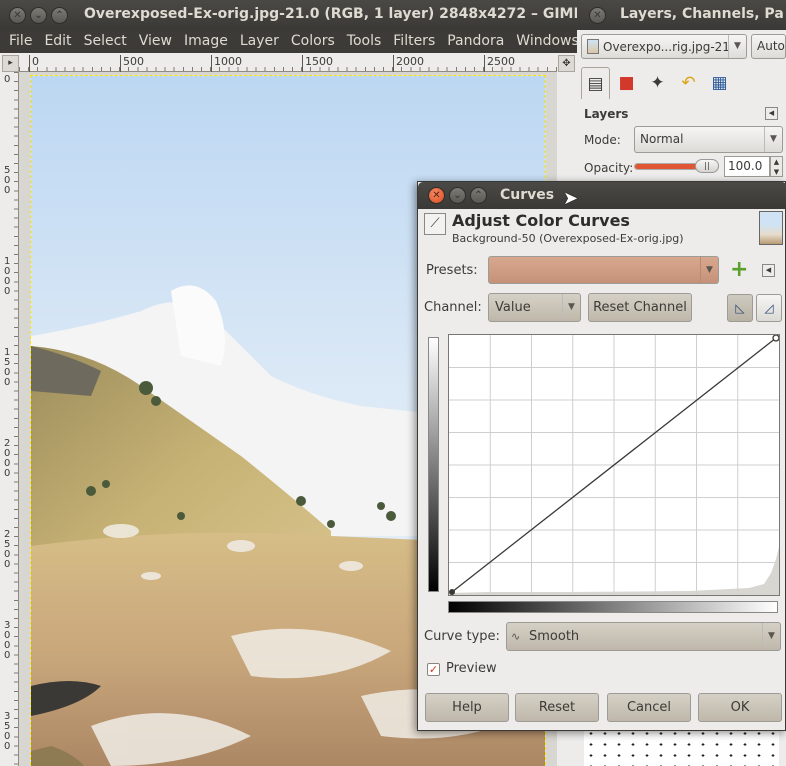  What do you see at coordinates (688, 83) in the screenshot?
I see `undo-history-icon: ↶` at bounding box center [688, 83].